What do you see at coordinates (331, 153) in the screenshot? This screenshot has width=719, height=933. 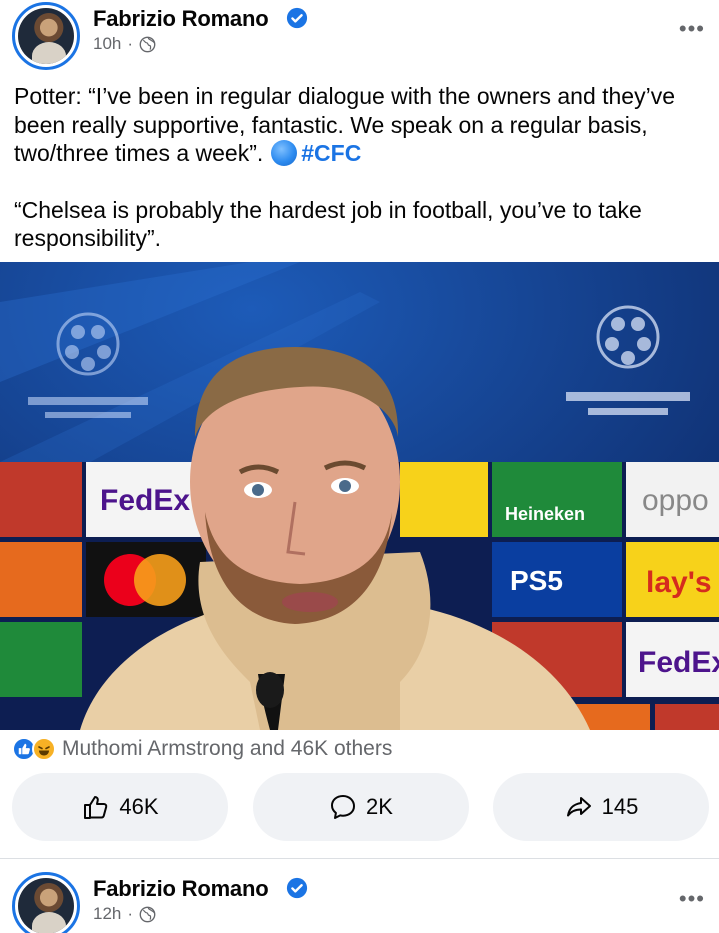 I see `hashtag-link: #CFC` at bounding box center [331, 153].